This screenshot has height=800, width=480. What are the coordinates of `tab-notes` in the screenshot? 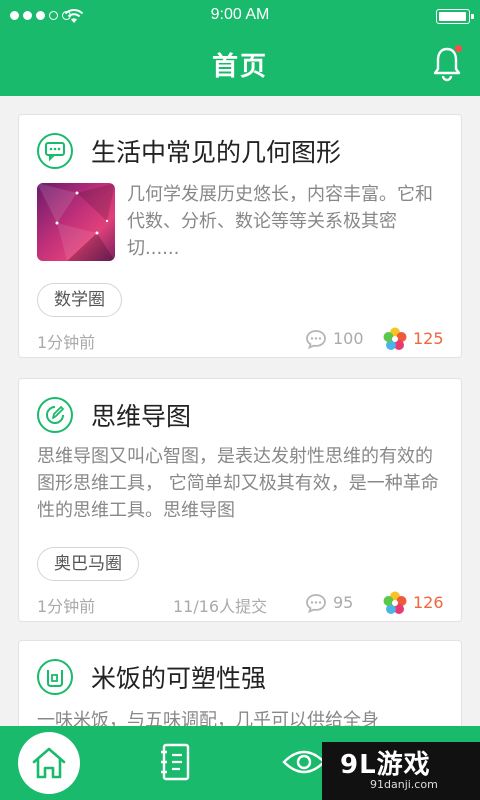 It's located at (175, 764).